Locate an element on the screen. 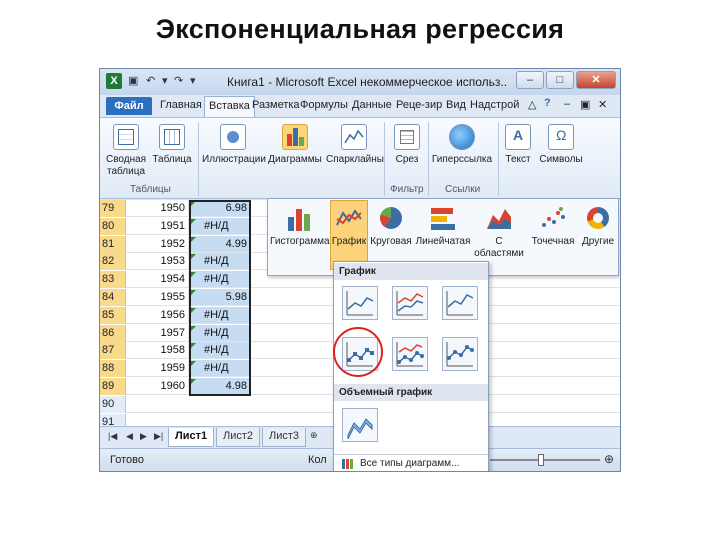 This screenshot has width=720, height=540. year-cell: 1953 is located at coordinates (158, 261).